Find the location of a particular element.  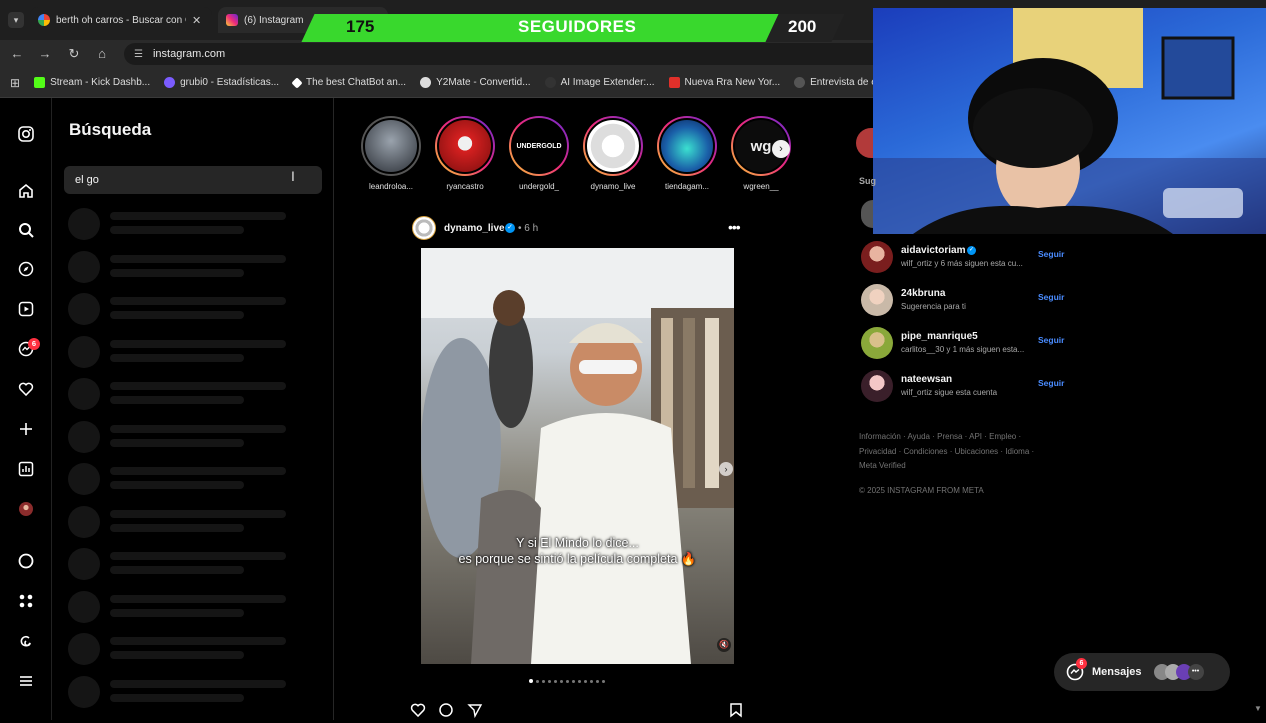

verified-icon: ✓ is located at coordinates (971, 250).